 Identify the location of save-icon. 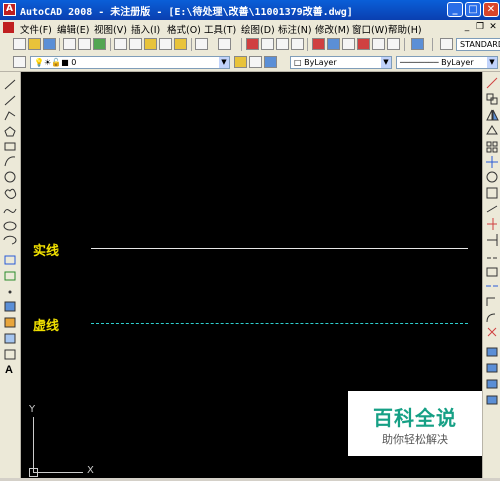
(49, 44).